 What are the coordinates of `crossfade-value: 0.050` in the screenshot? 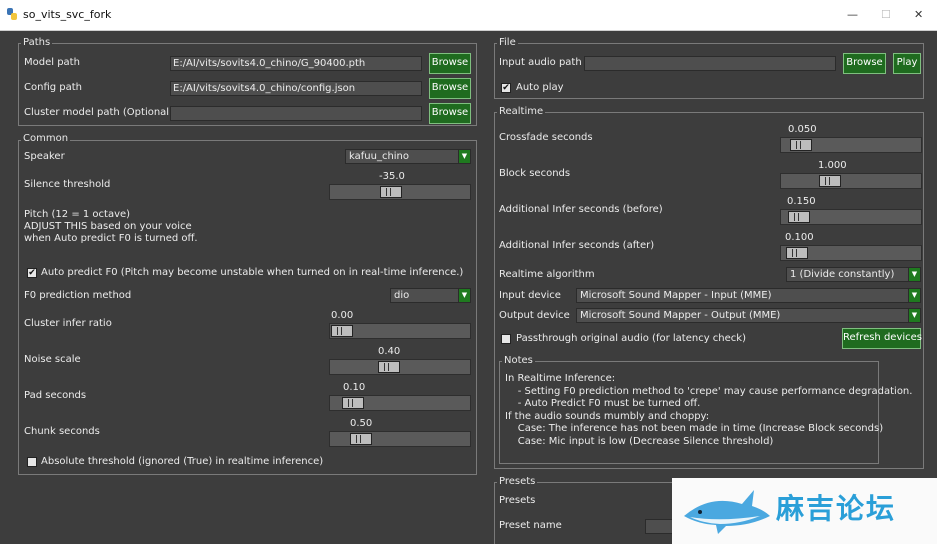 It's located at (802, 129).